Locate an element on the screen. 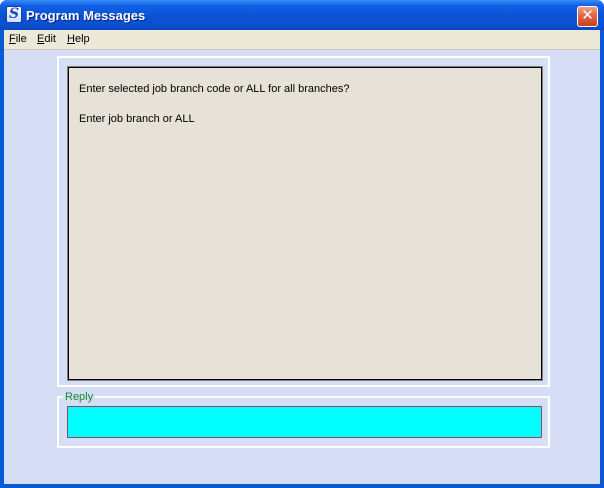 The height and width of the screenshot is (488, 604). menu-help-mnemonic: H is located at coordinates (71, 39).